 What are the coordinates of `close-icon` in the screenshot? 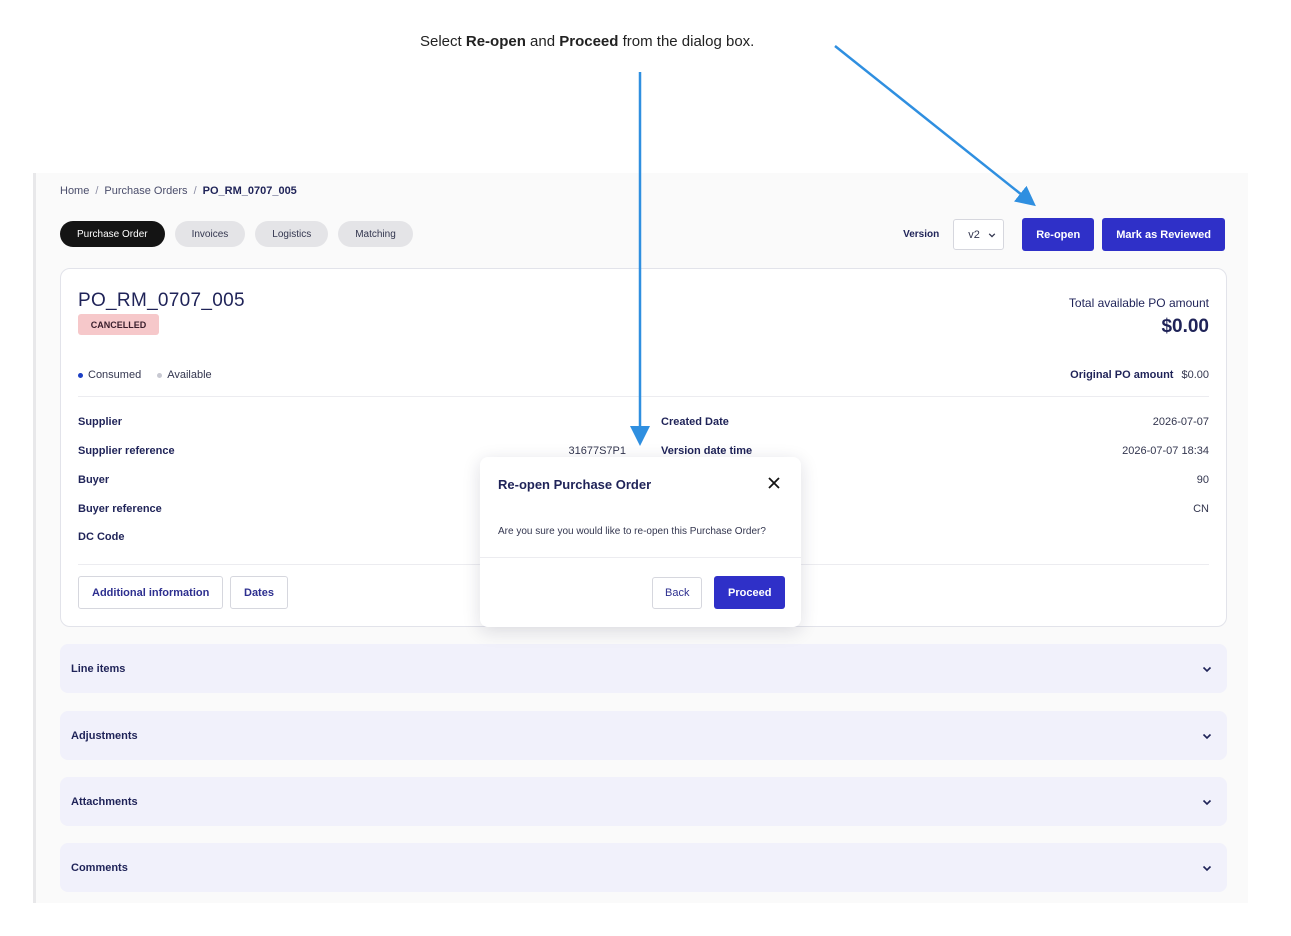 It's located at (774, 483).